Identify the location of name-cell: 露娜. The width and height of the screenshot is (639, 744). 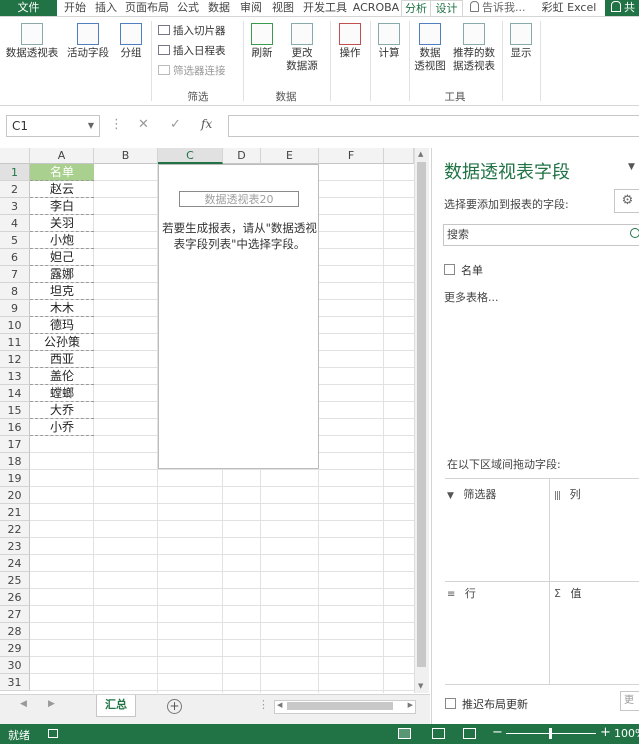
(62, 274).